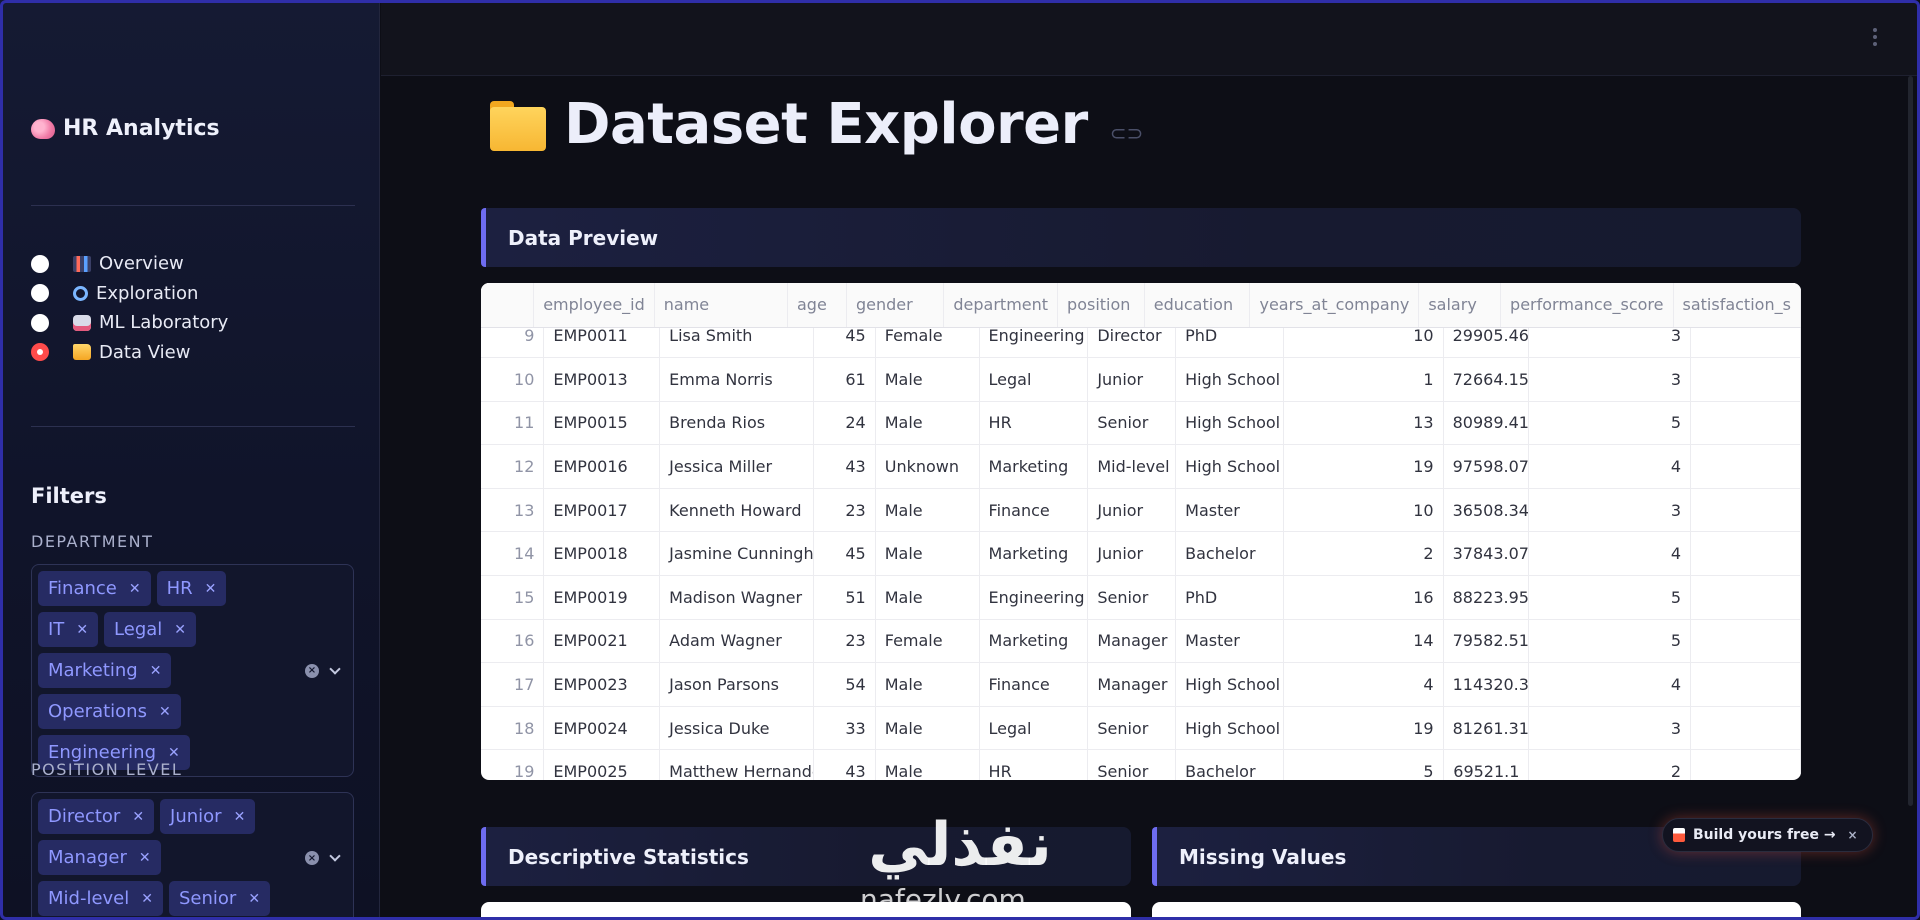 This screenshot has height=920, width=1920. I want to click on table-cell: 80989.41, so click(1486, 423).